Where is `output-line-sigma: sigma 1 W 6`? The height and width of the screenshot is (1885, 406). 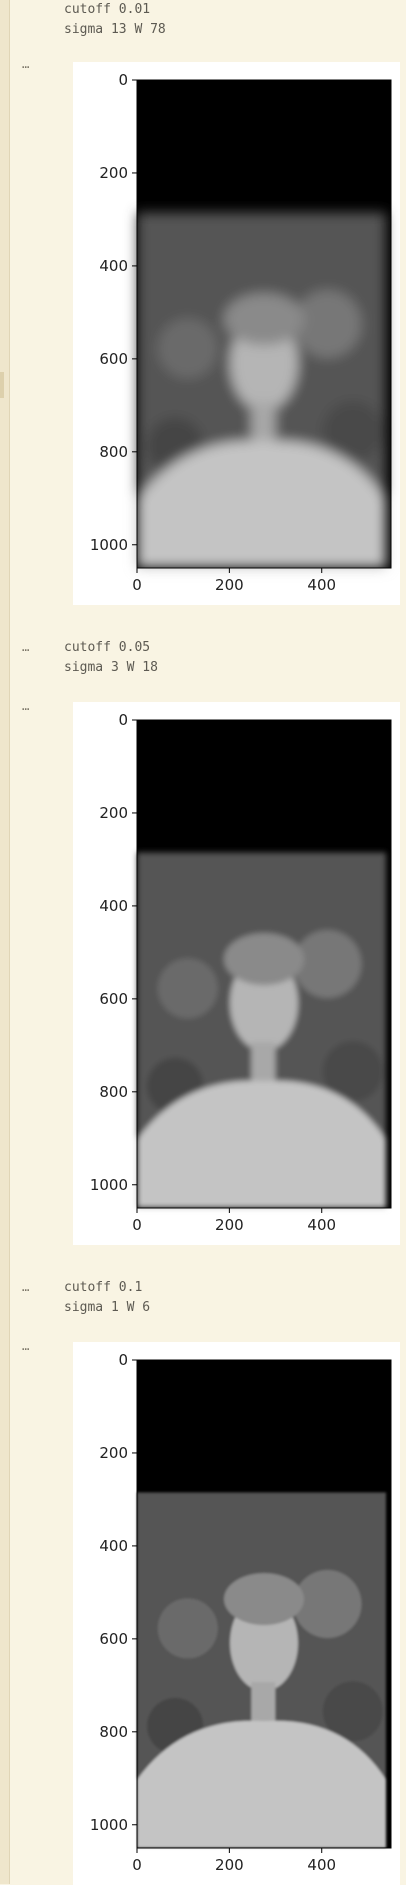
output-line-sigma: sigma 1 W 6 is located at coordinates (107, 1307).